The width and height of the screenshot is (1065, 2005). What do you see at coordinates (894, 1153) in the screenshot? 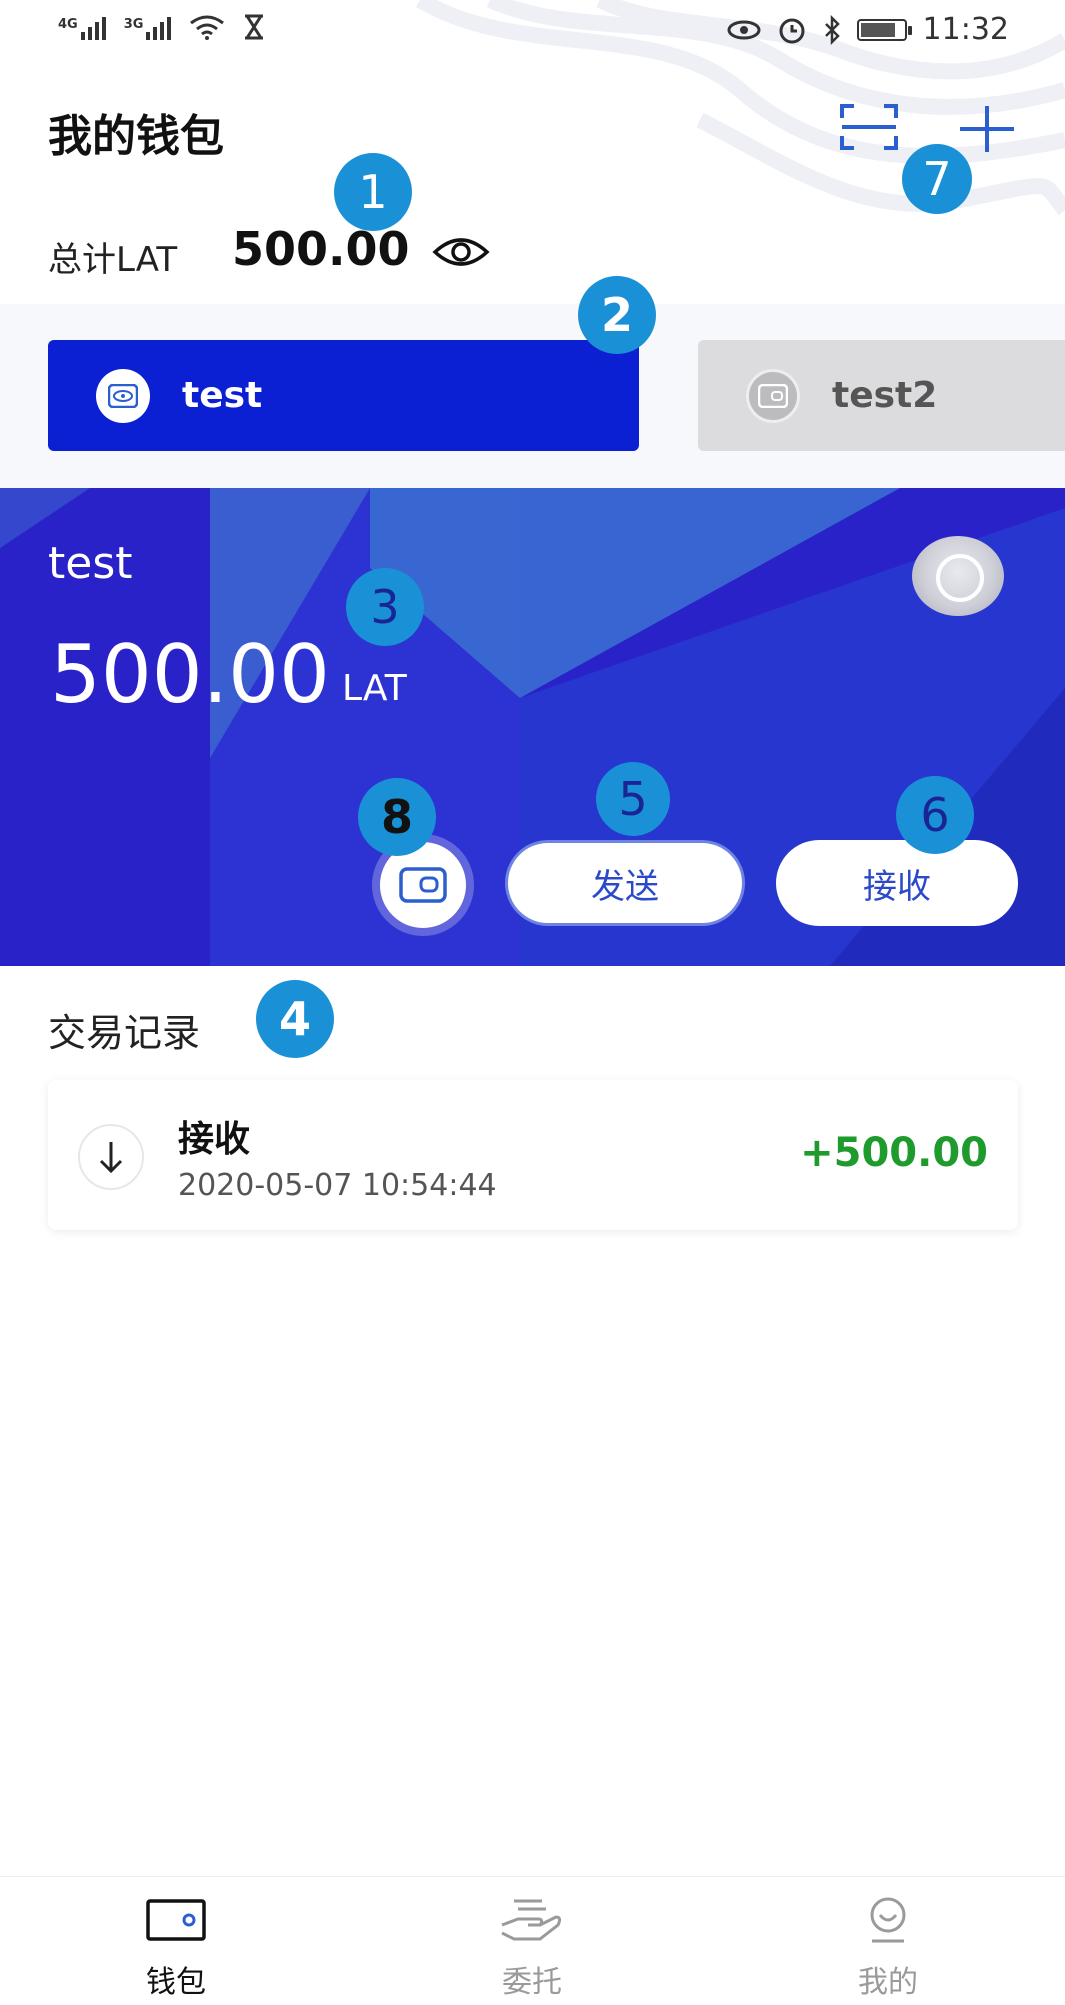
I see `transaction-amount: +500.00` at bounding box center [894, 1153].